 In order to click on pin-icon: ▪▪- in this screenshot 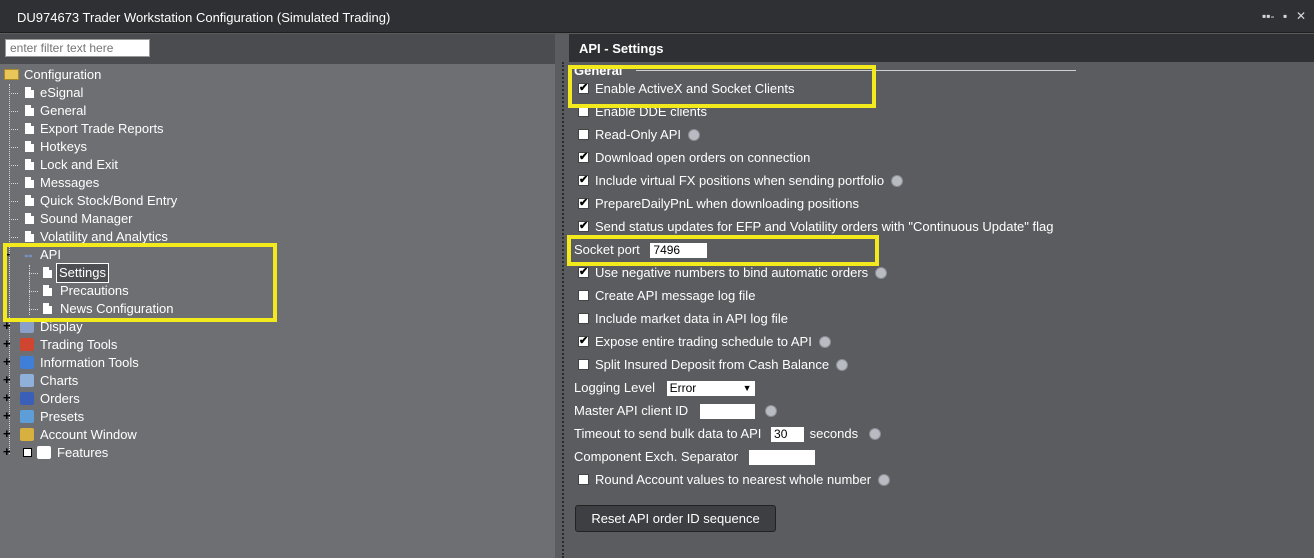, I will do `click(1268, 16)`.